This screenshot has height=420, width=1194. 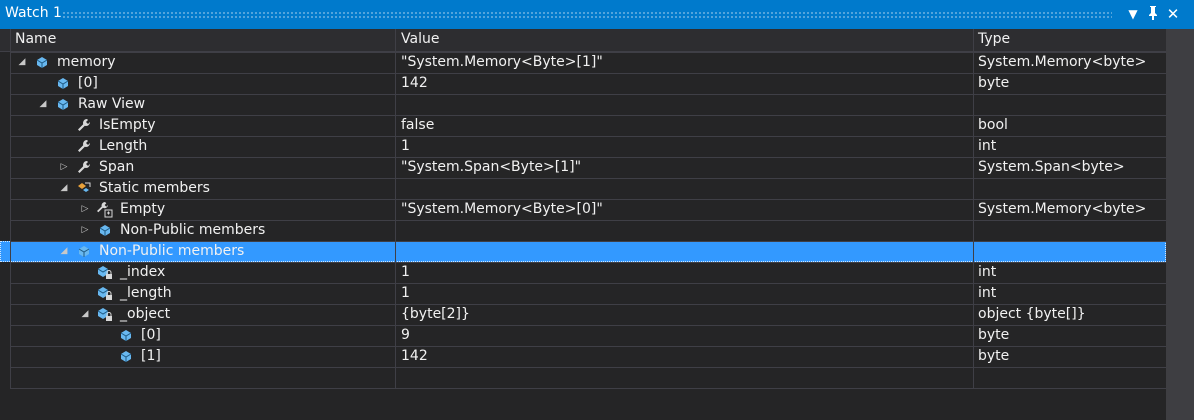 I want to click on column-header-type: Type, so click(x=994, y=39).